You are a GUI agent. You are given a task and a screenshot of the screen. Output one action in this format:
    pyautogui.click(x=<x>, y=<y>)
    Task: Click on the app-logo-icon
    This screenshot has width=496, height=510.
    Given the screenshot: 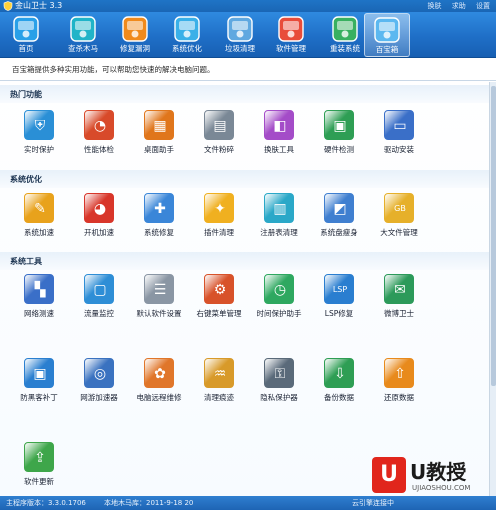 What is the action you would take?
    pyautogui.click(x=8, y=6)
    